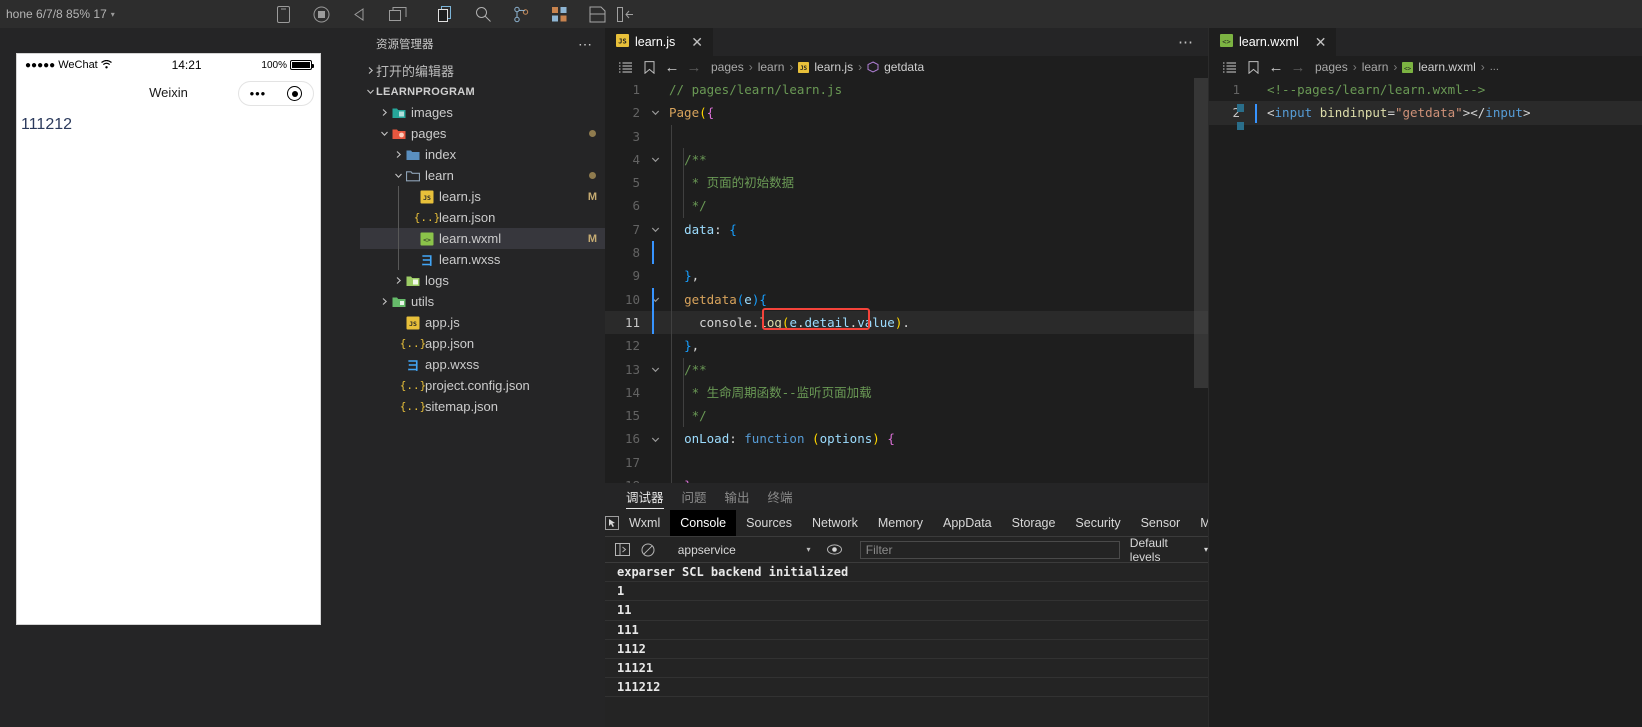  What do you see at coordinates (1034, 523) in the screenshot?
I see `devtools-tab-storage: Storage` at bounding box center [1034, 523].